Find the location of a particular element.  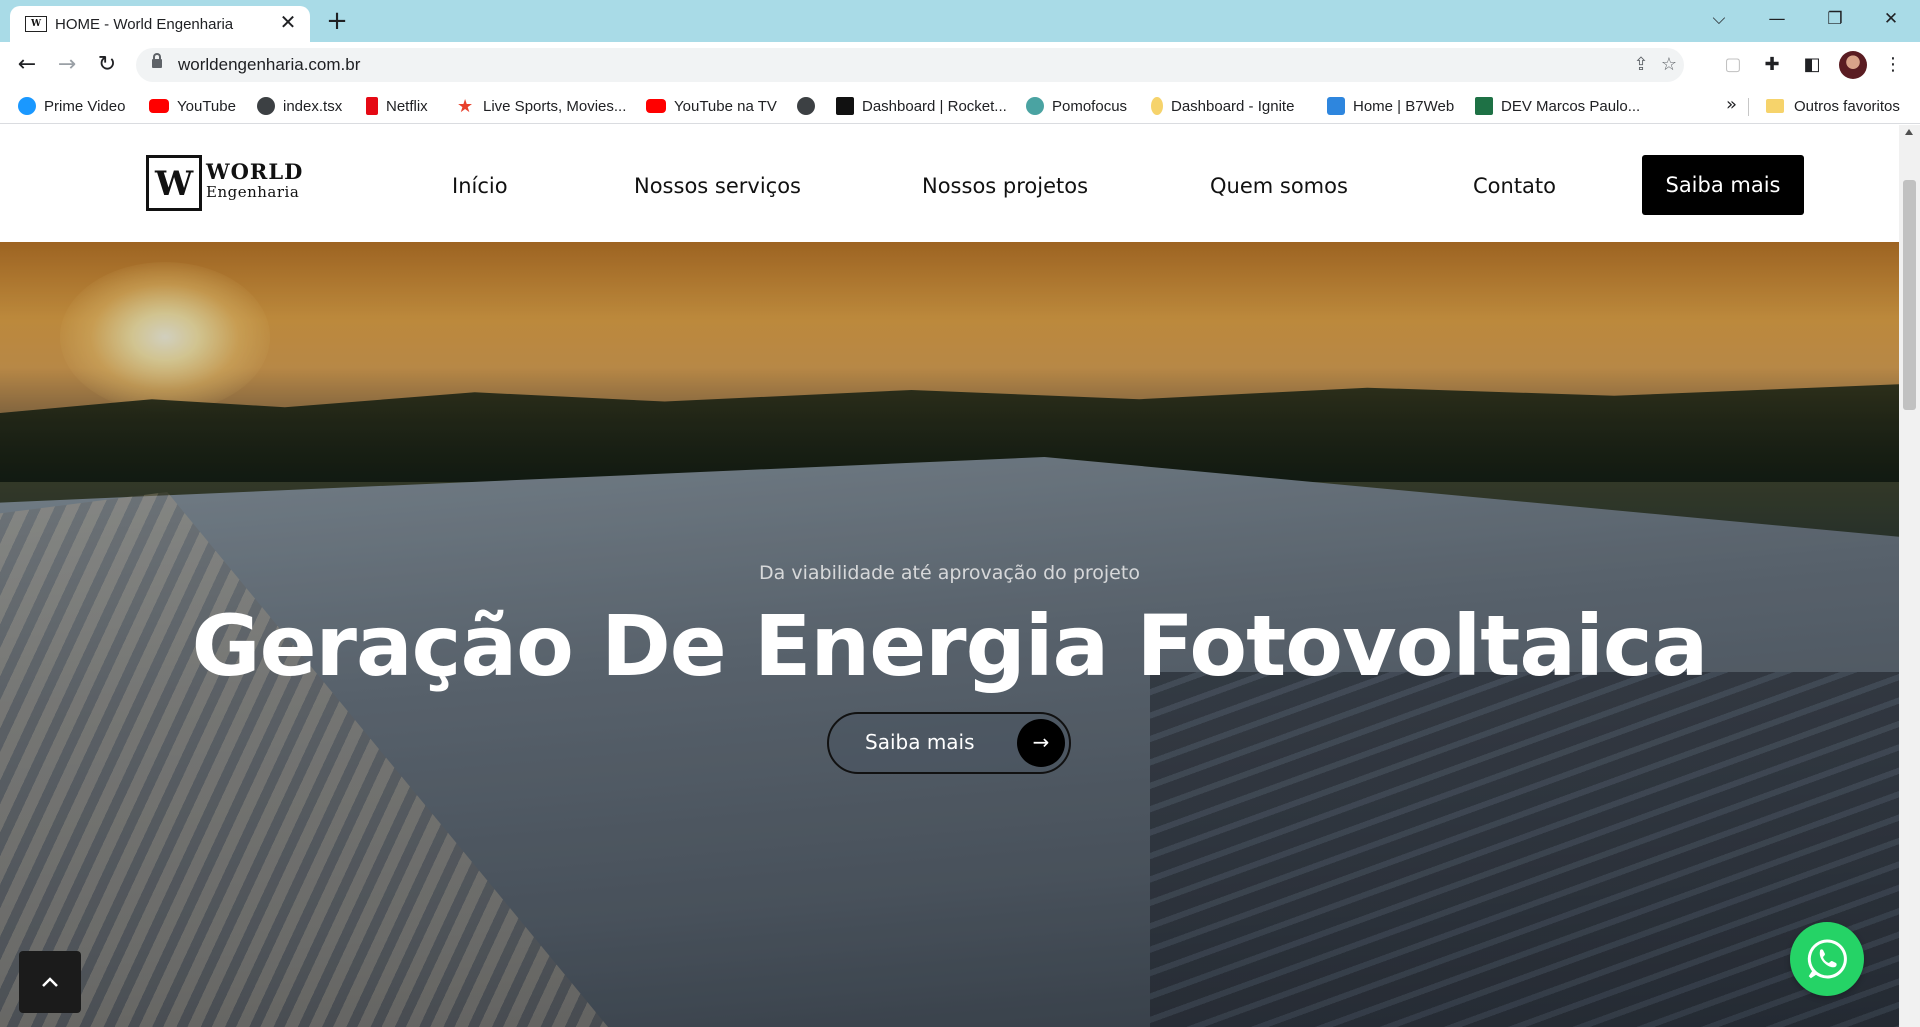

page-scrollbar is located at coordinates (1909, 576).